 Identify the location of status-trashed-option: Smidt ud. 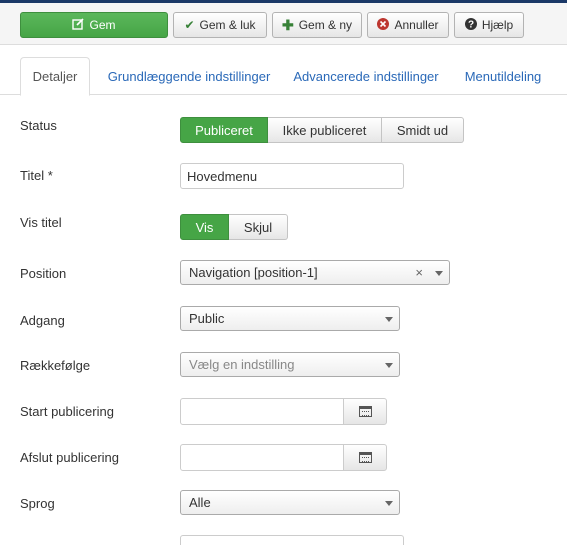
(423, 130).